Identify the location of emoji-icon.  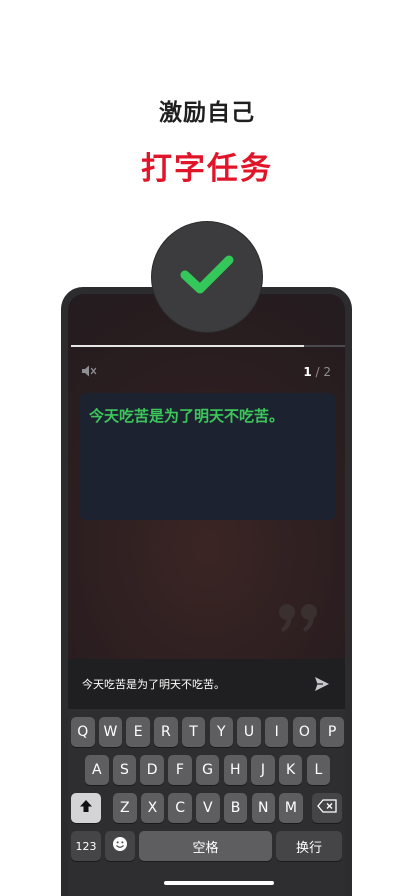
(120, 846).